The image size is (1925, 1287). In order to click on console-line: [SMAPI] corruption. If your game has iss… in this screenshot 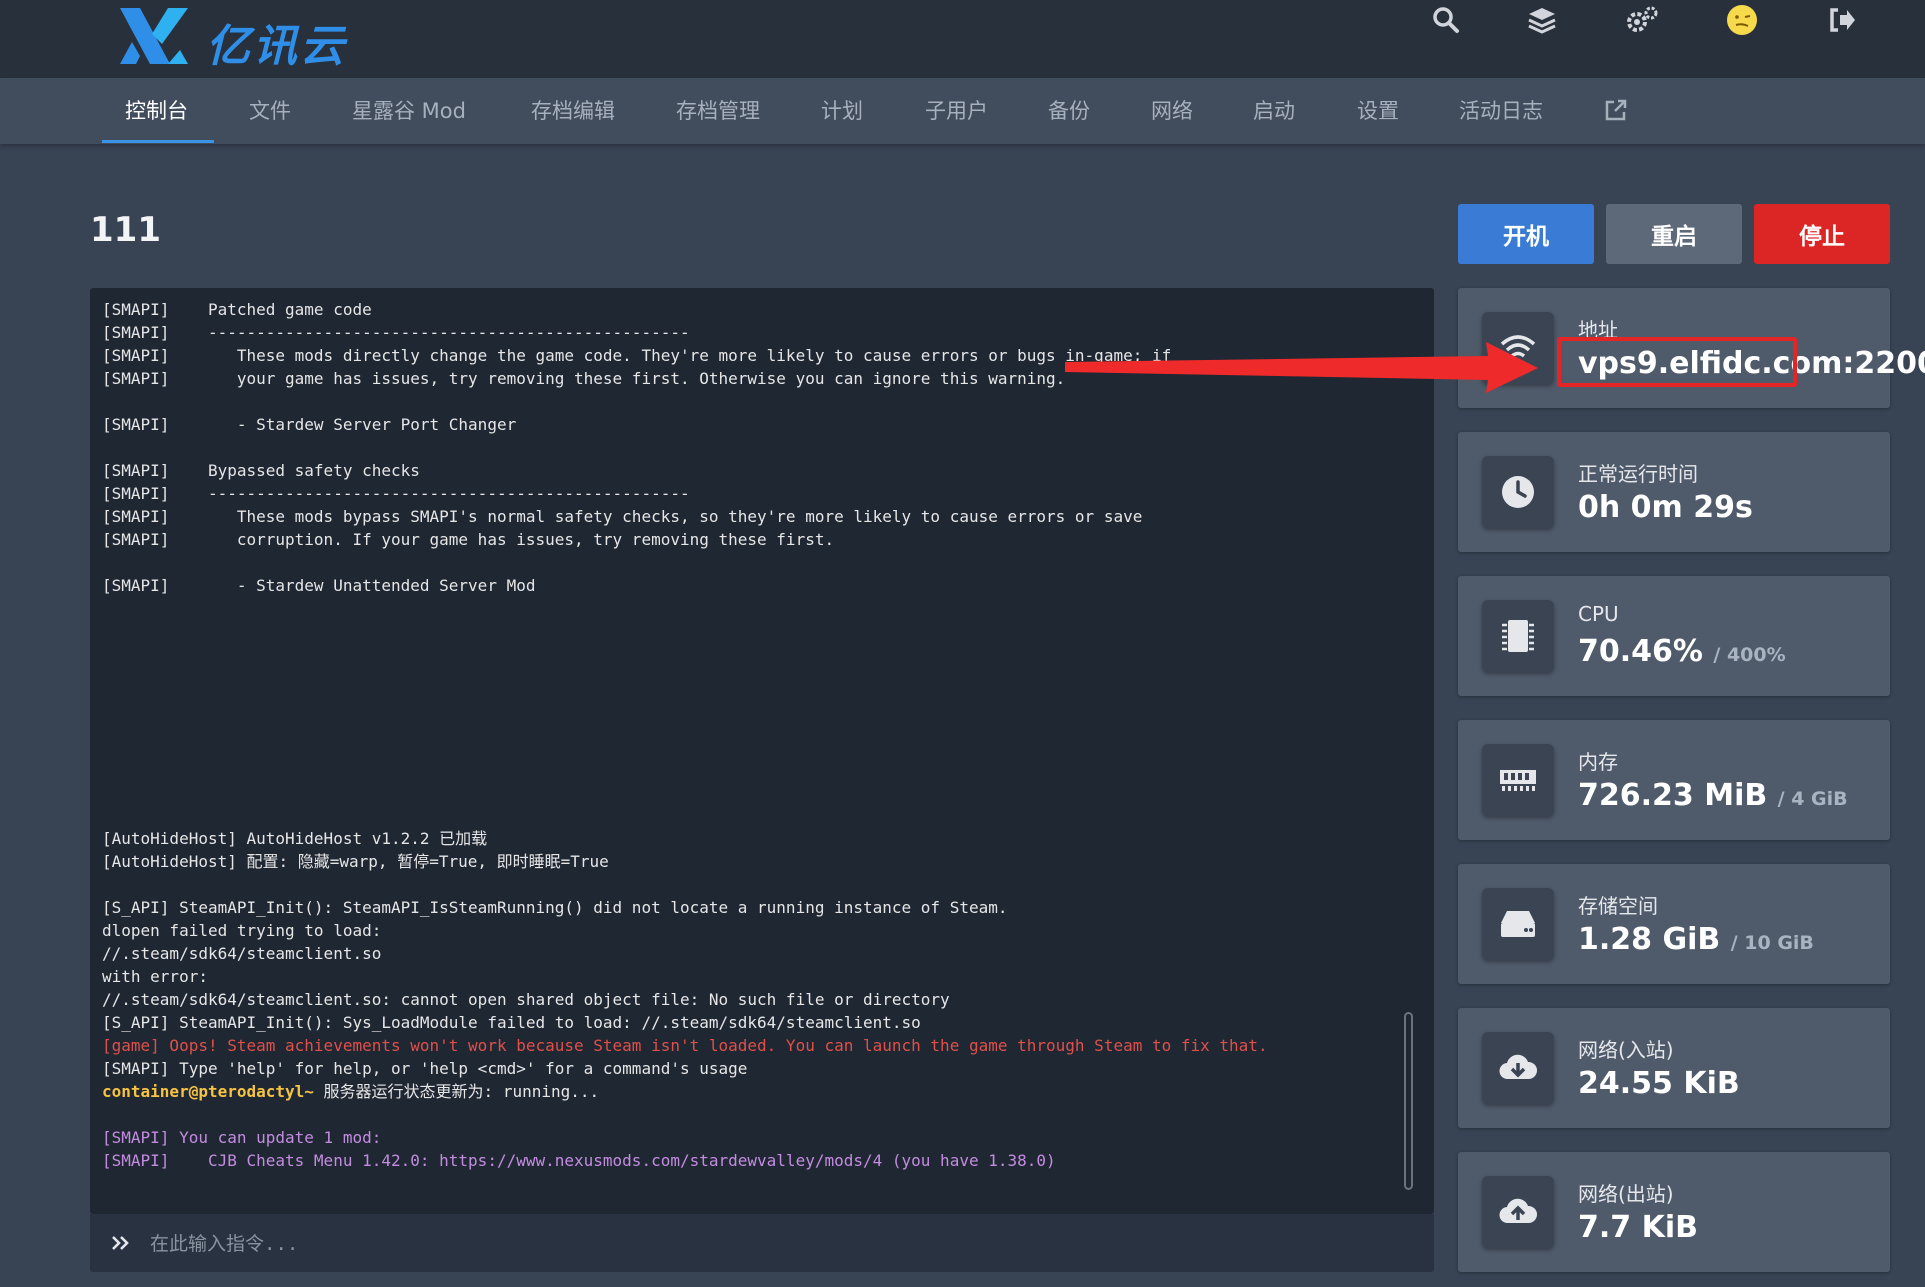, I will do `click(747, 539)`.